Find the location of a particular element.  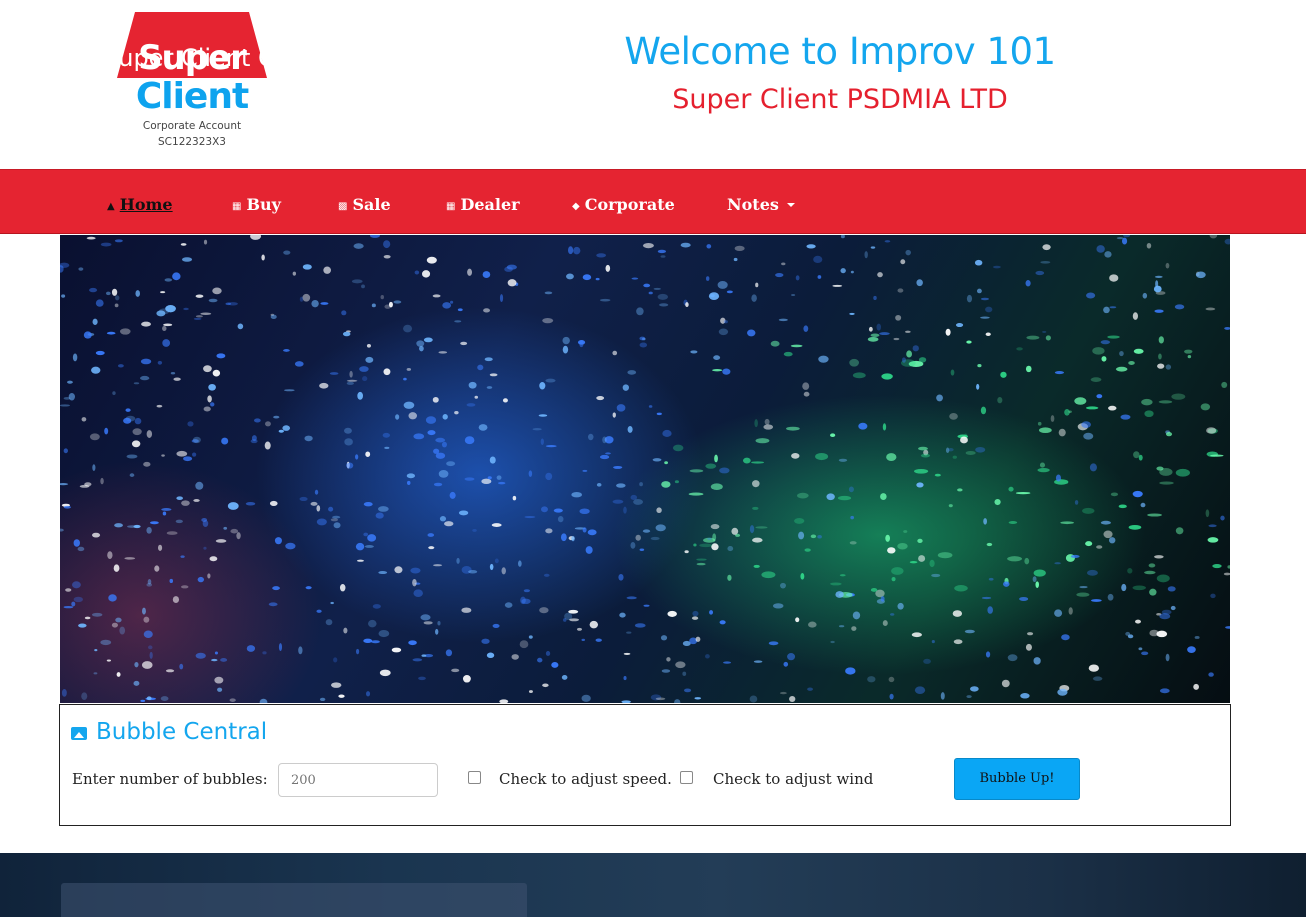

chart-icon: ▩ is located at coordinates (343, 206).